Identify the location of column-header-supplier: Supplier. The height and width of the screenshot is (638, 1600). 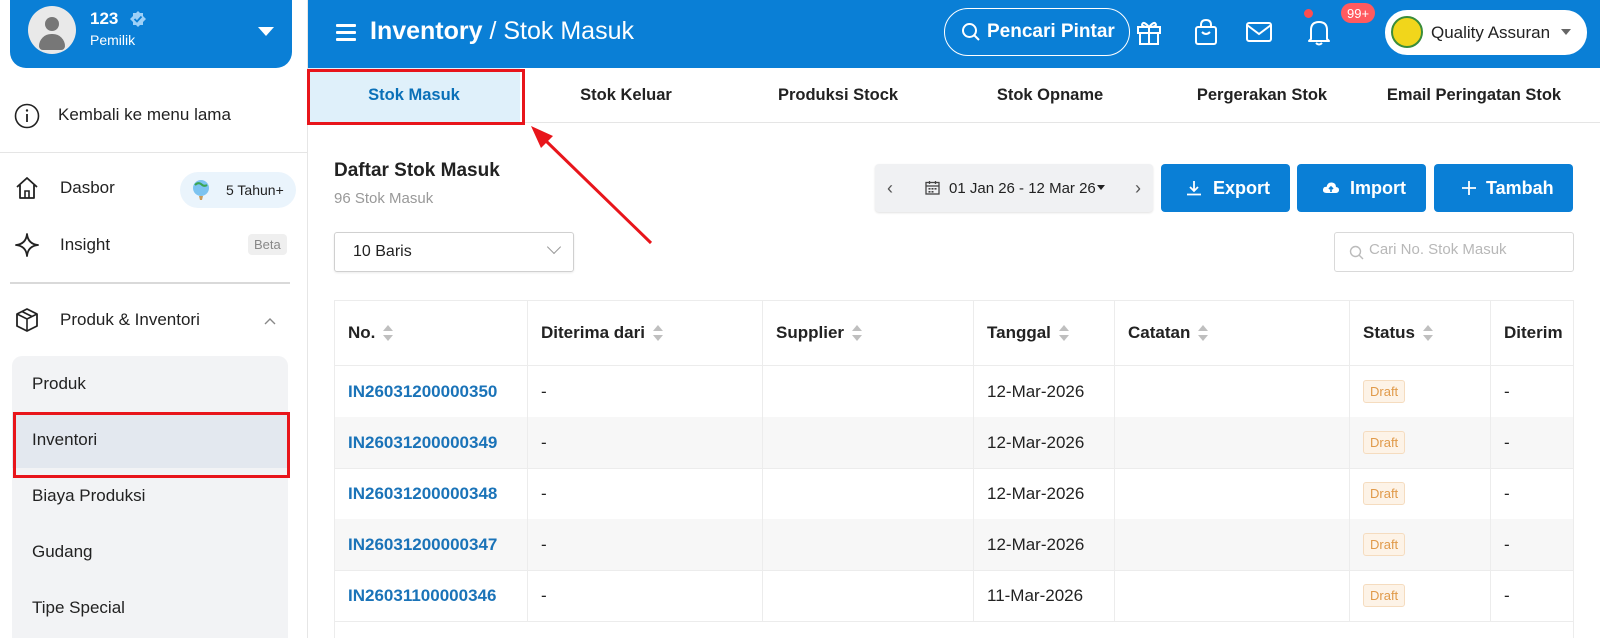
(868, 333).